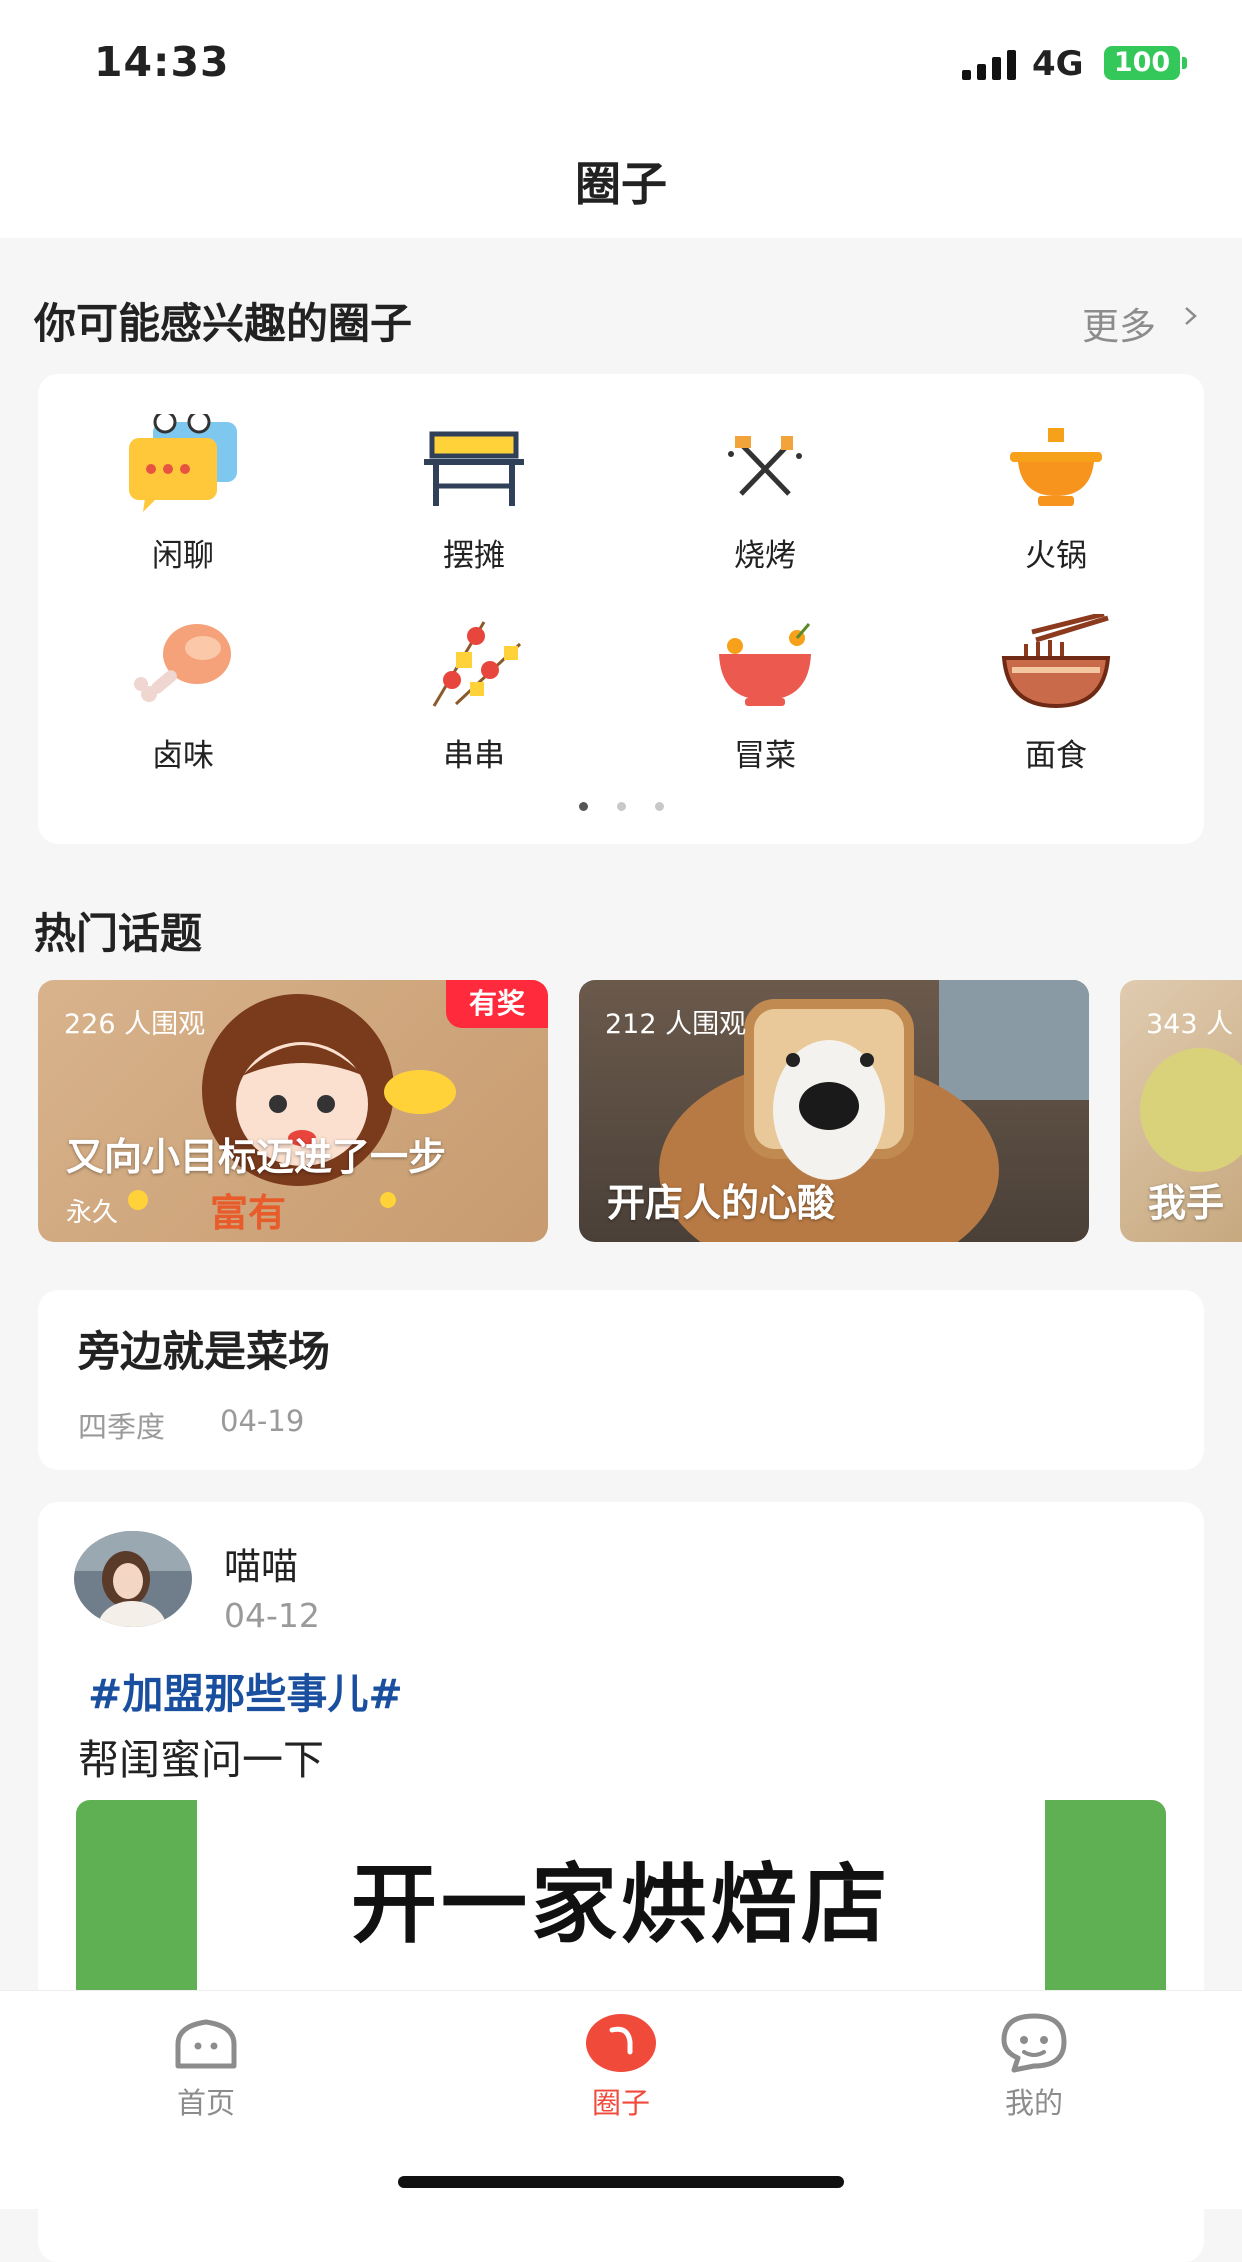 The width and height of the screenshot is (1242, 2262). I want to click on home-indicator, so click(621, 2182).